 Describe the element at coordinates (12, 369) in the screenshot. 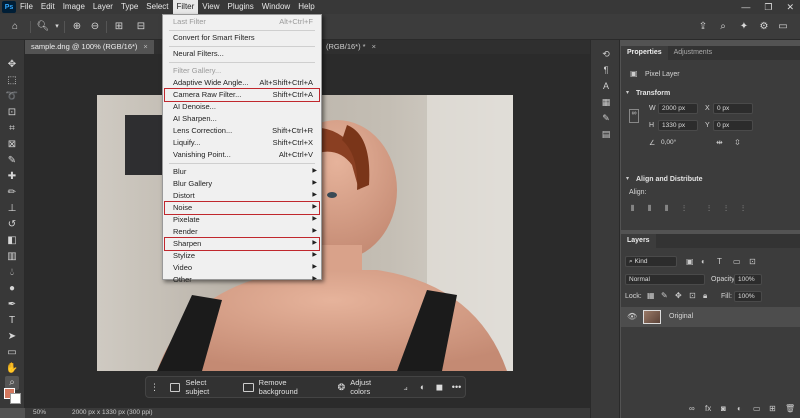

I see `hand-tool-icon: ✋` at that location.